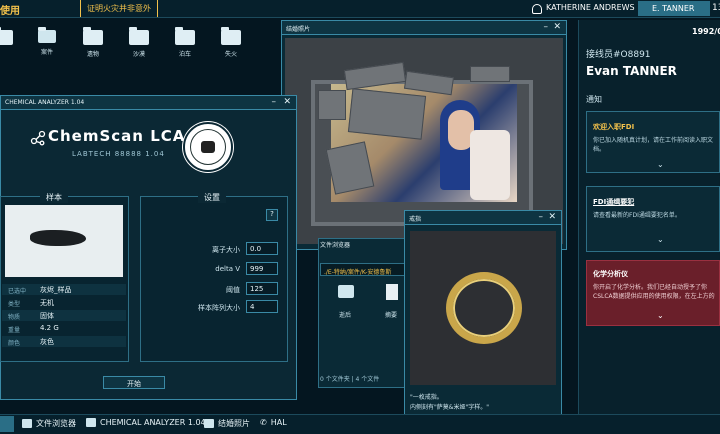 The height and width of the screenshot is (434, 720). What do you see at coordinates (653, 142) in the screenshot?
I see `notification-welcome: 欢迎入职FDI 你已加入随机真计划，请在工作前阅读入职文档。 ⌄` at bounding box center [653, 142].